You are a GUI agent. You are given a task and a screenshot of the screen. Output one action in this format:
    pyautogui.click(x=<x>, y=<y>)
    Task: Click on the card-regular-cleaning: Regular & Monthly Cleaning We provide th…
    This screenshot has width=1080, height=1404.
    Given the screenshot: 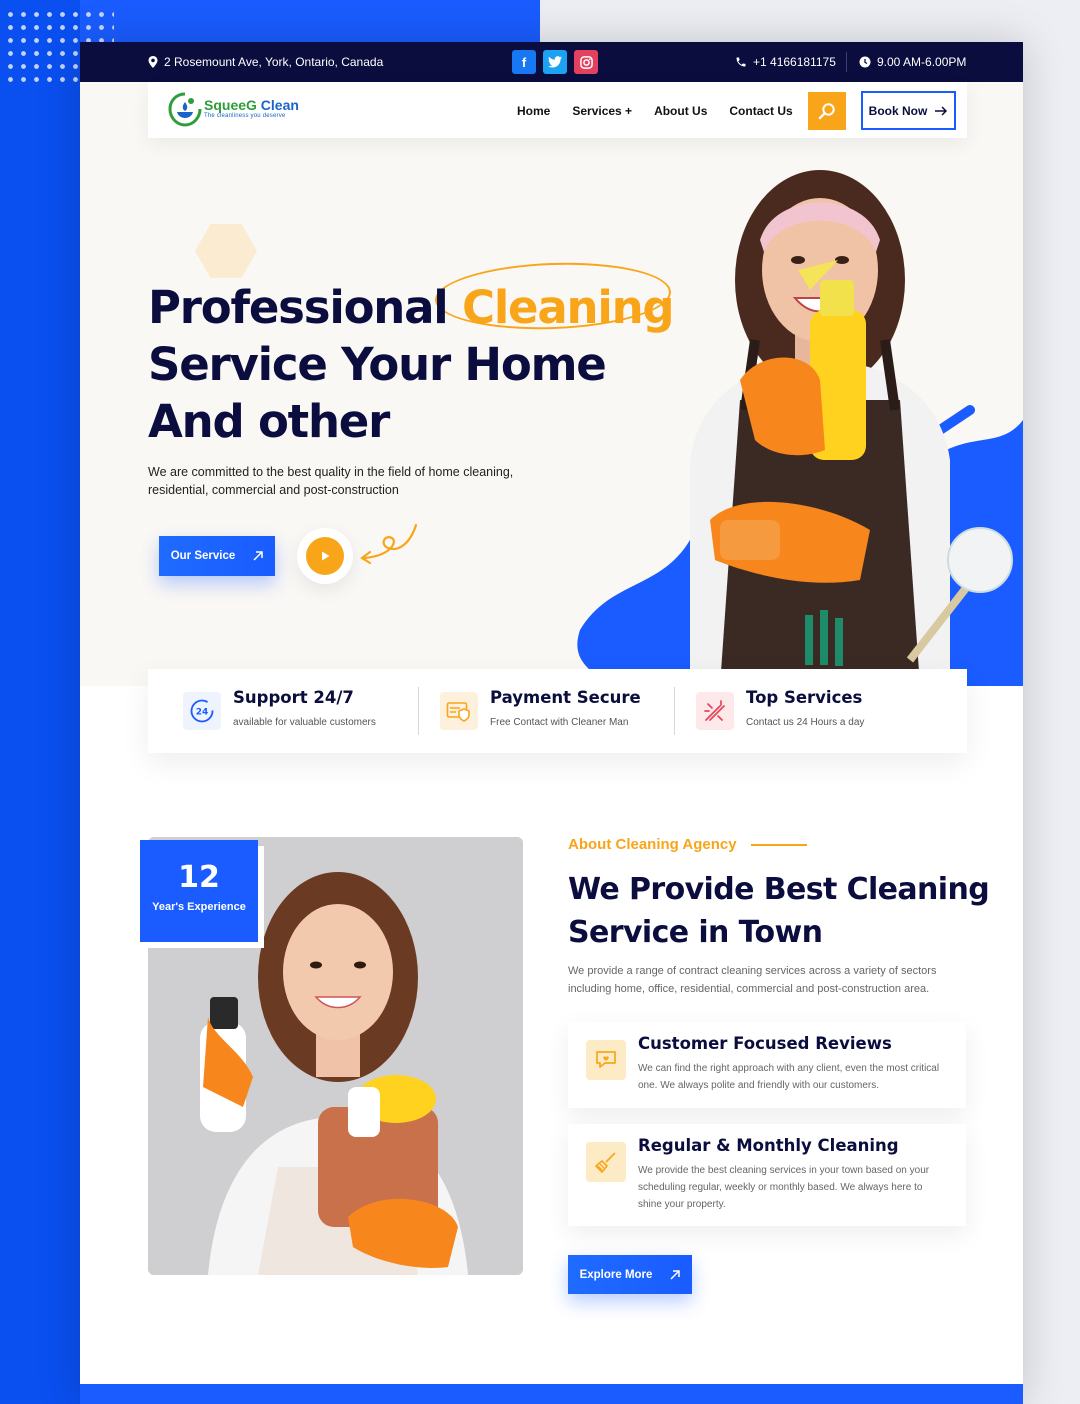 What is the action you would take?
    pyautogui.click(x=767, y=1175)
    